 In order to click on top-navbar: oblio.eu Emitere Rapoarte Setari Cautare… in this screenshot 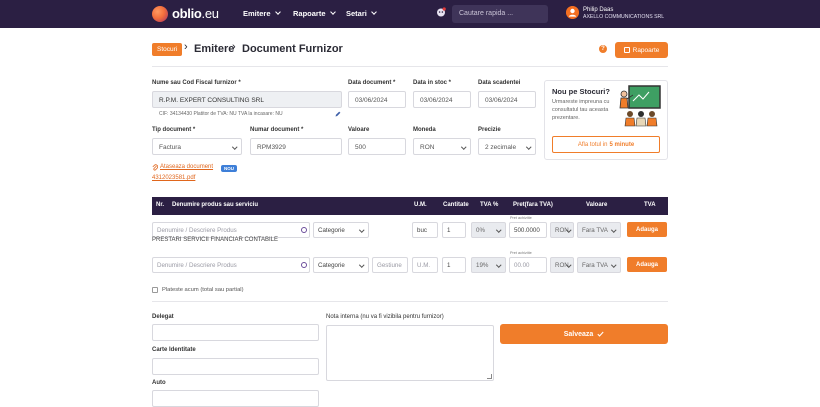, I will do `click(410, 14)`.